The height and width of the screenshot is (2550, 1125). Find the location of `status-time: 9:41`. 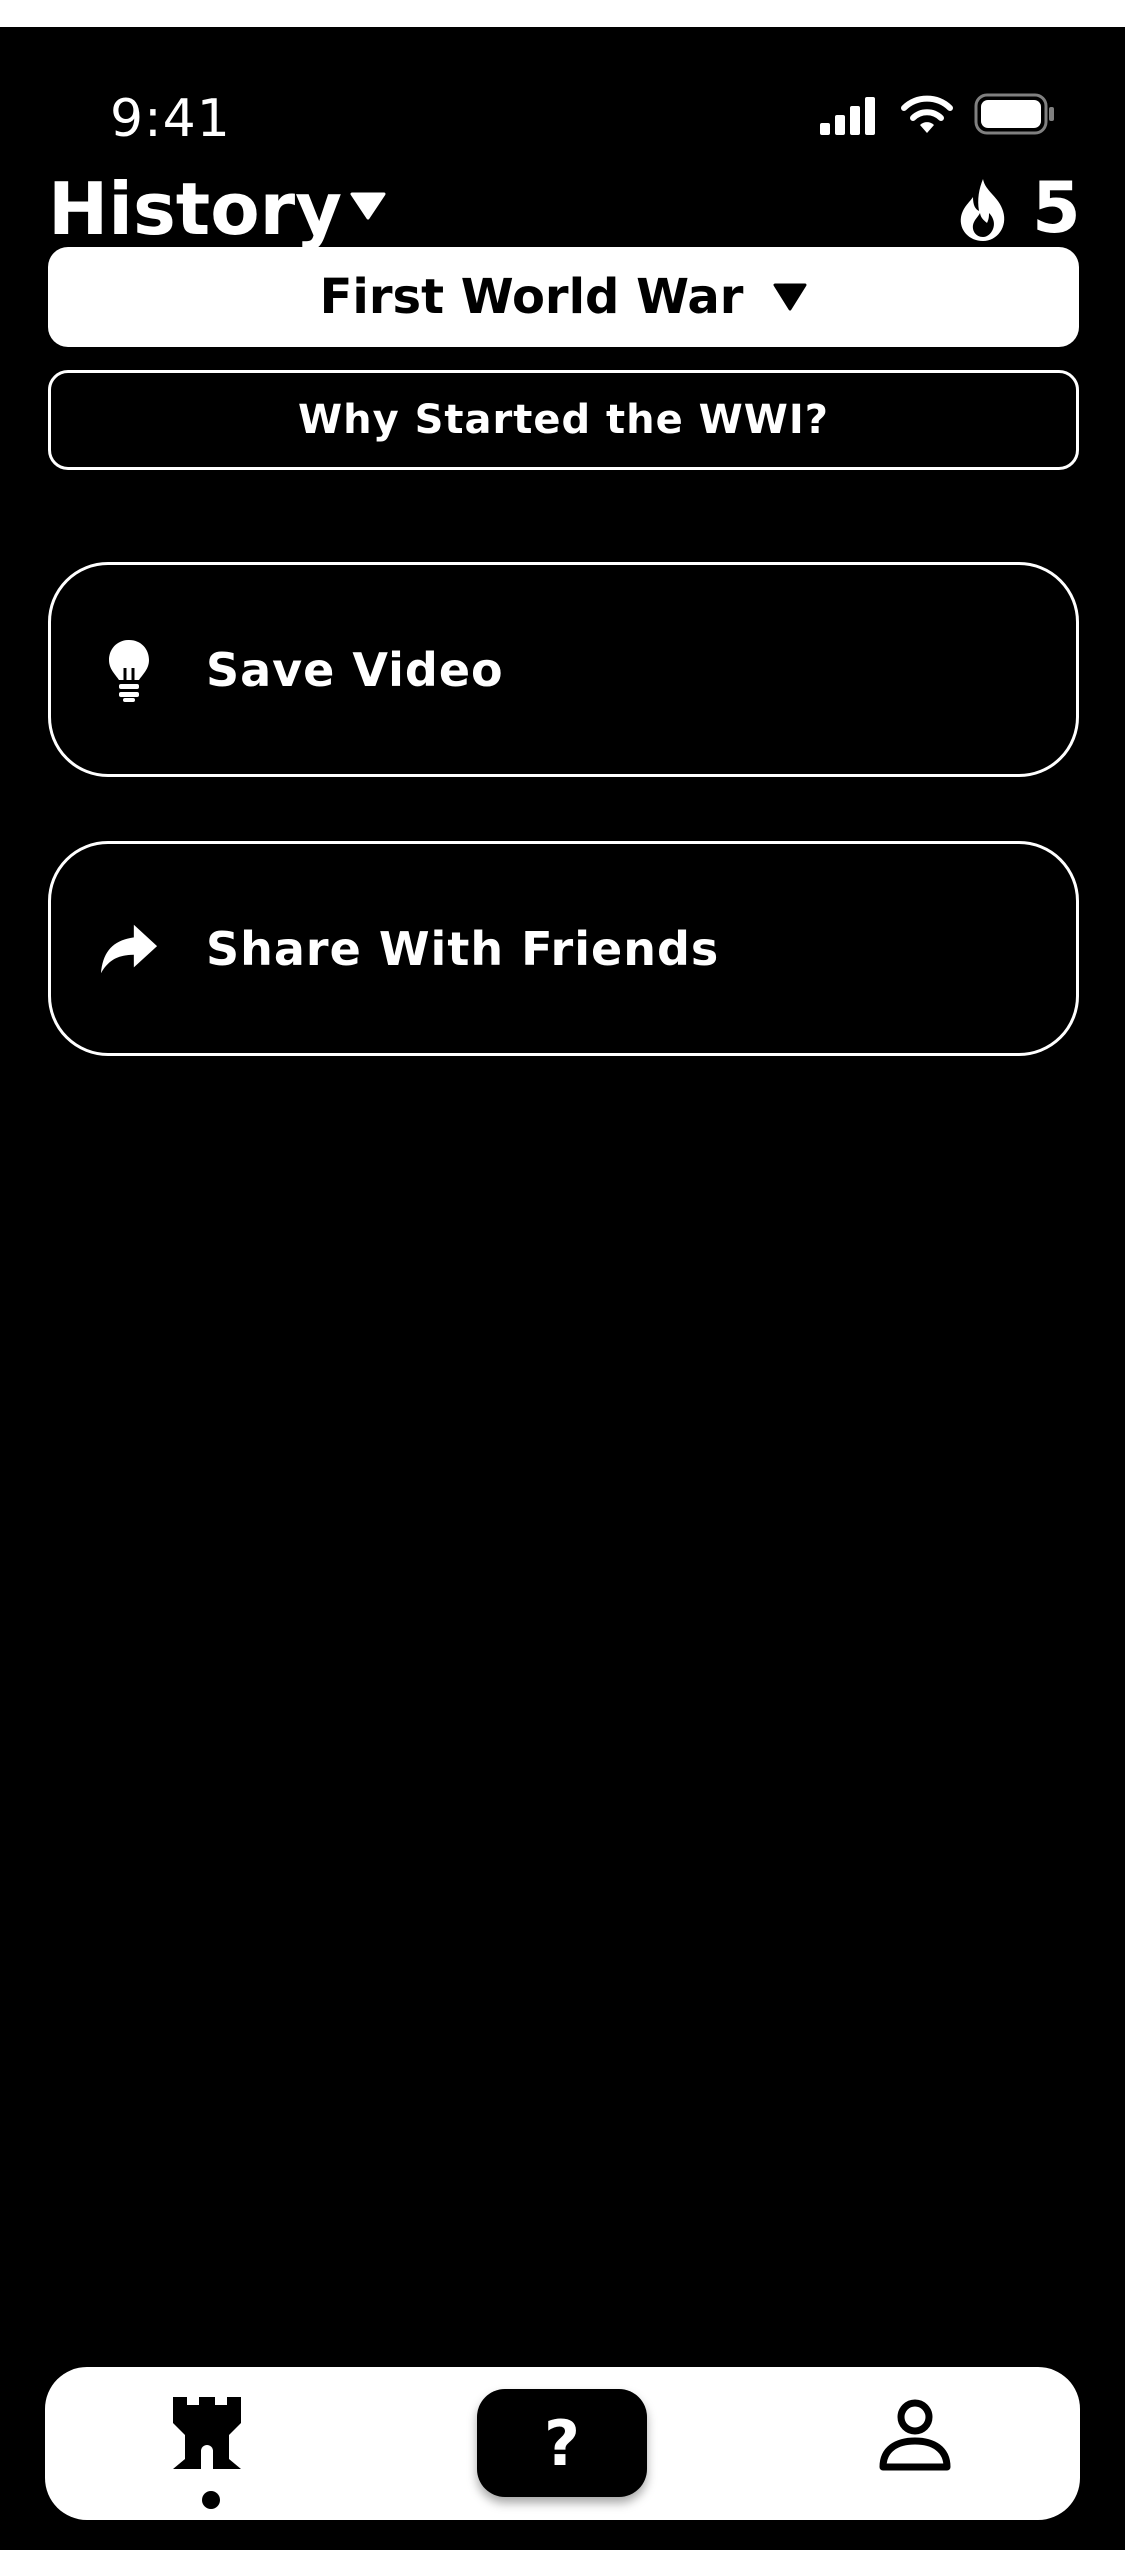

status-time: 9:41 is located at coordinates (170, 119).